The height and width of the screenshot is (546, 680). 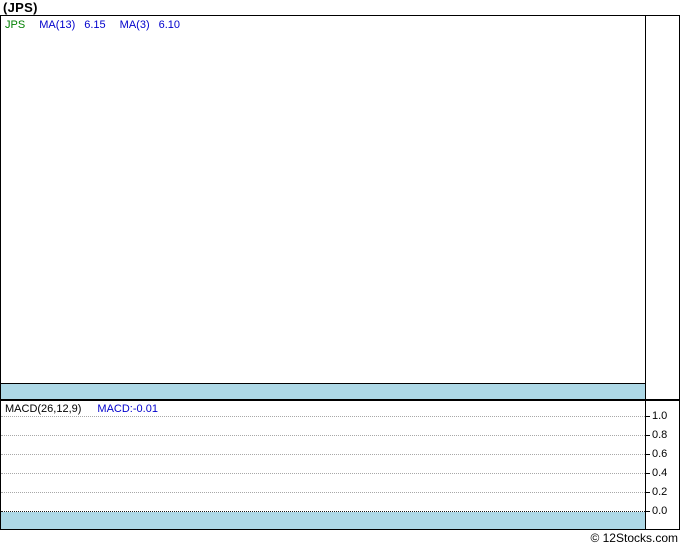 What do you see at coordinates (20, 7) in the screenshot?
I see `page-title: (JPS)` at bounding box center [20, 7].